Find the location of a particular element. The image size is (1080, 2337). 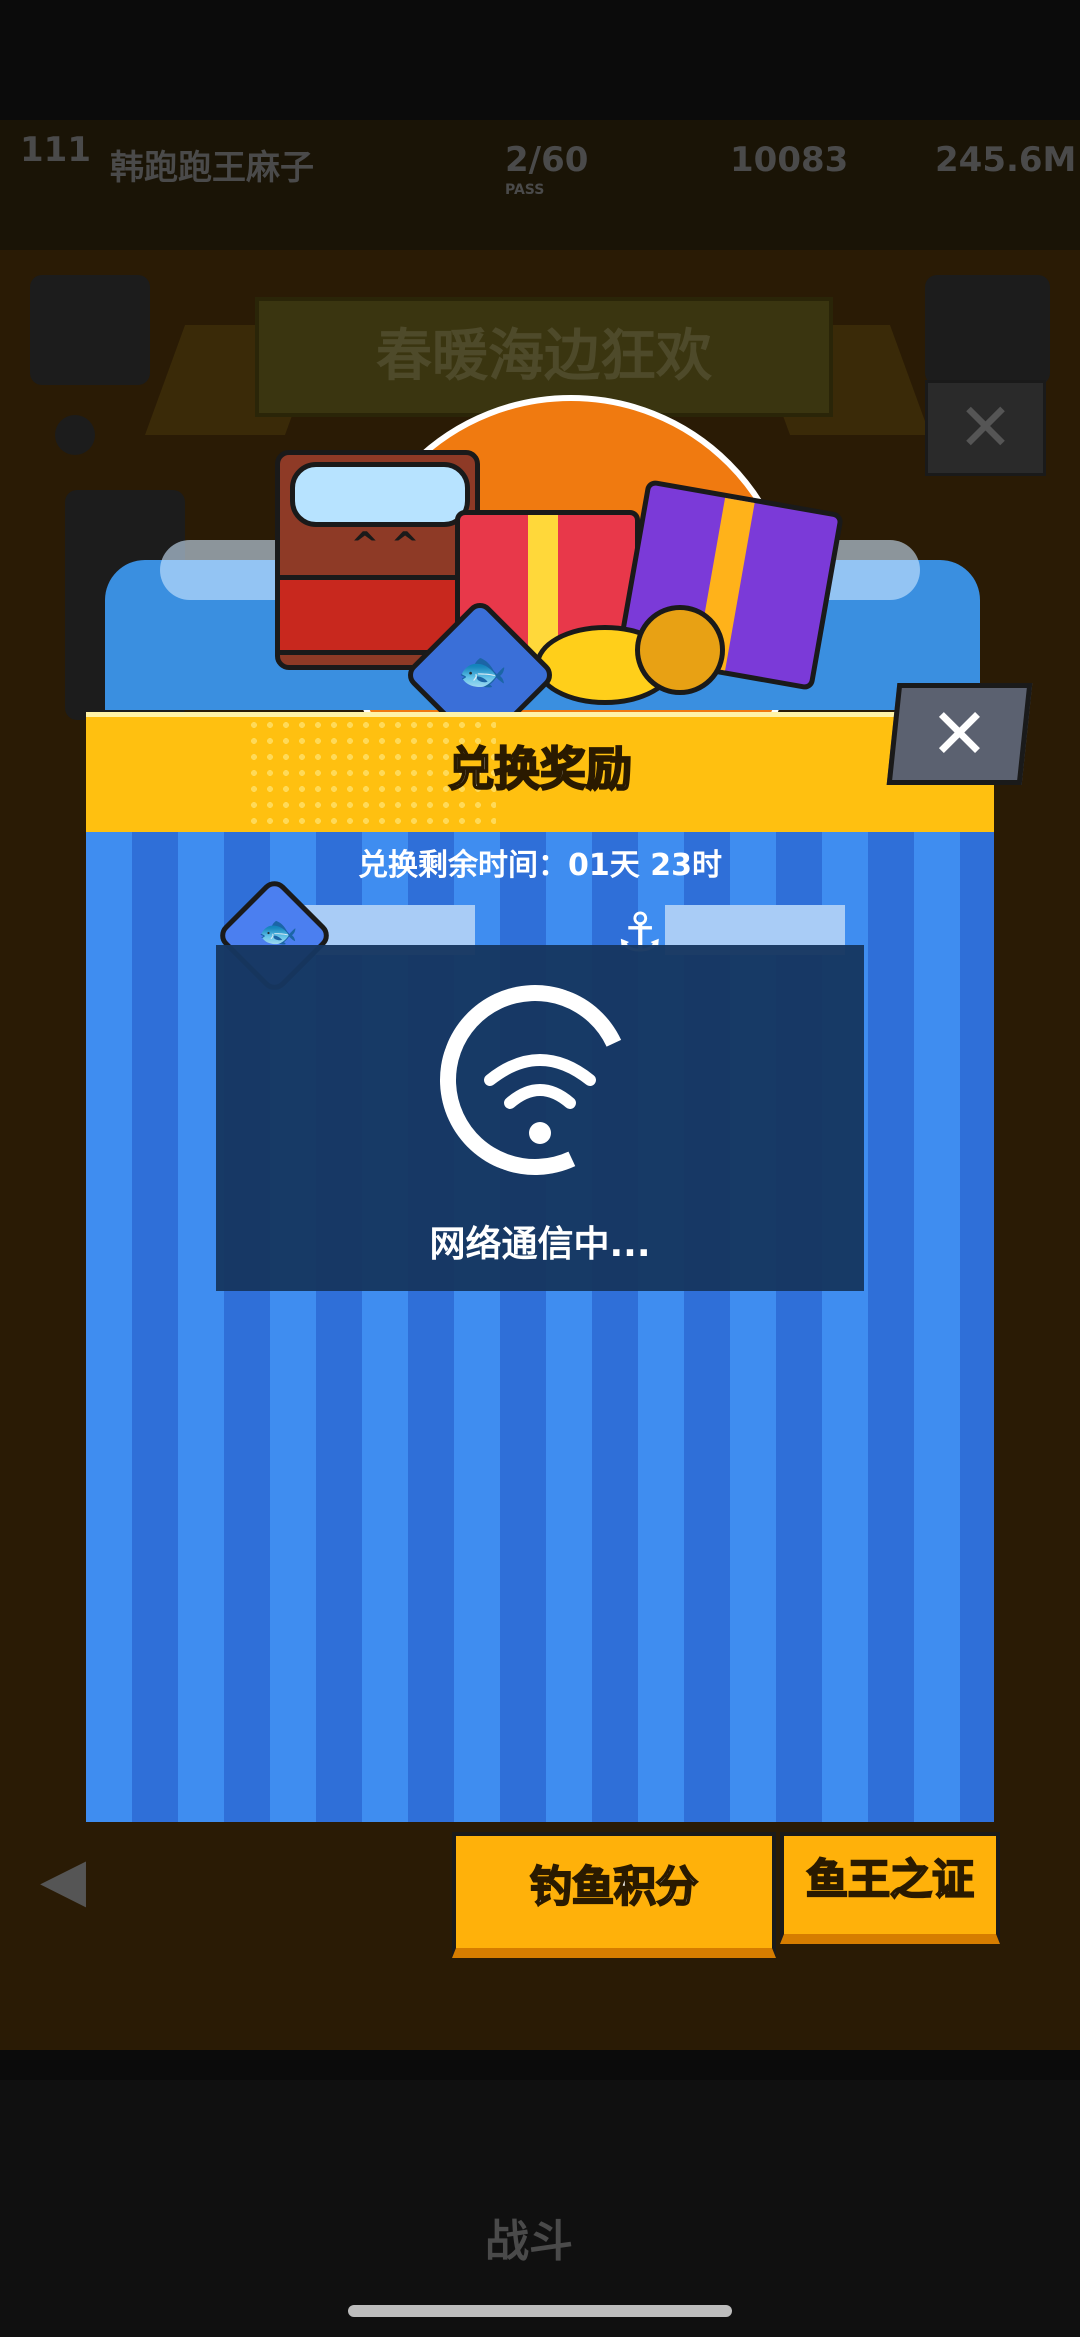

wifi-icon is located at coordinates (540, 1099).